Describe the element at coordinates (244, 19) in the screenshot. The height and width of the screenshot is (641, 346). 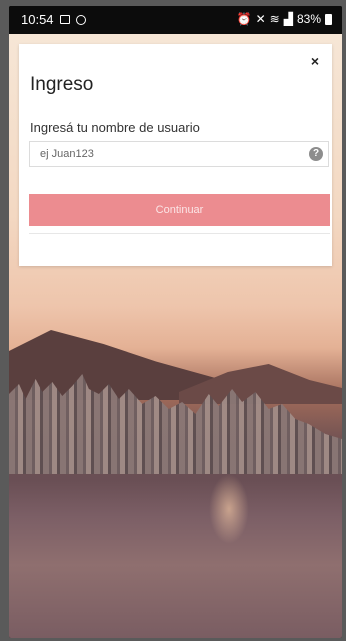
I see `alarm-icon: ⏰` at that location.